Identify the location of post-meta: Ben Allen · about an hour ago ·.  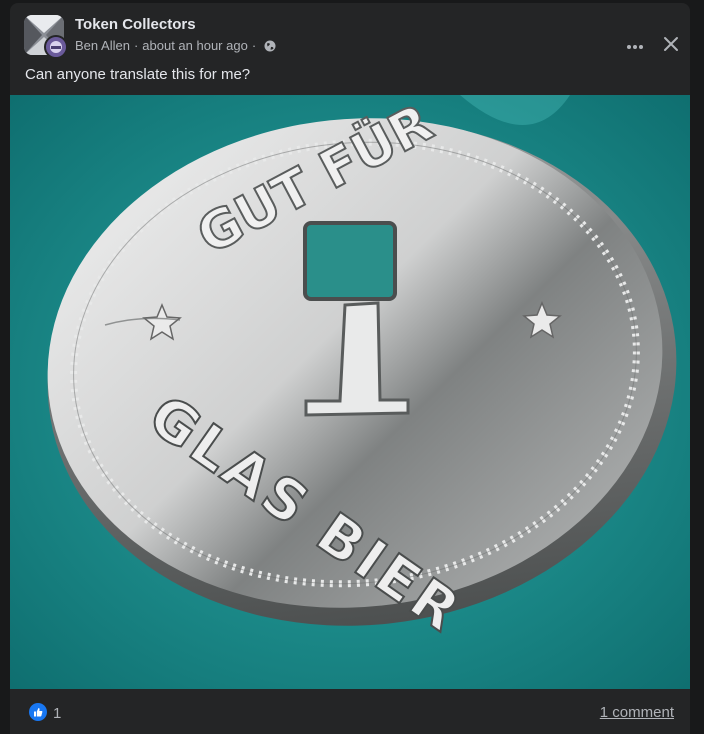
(175, 45).